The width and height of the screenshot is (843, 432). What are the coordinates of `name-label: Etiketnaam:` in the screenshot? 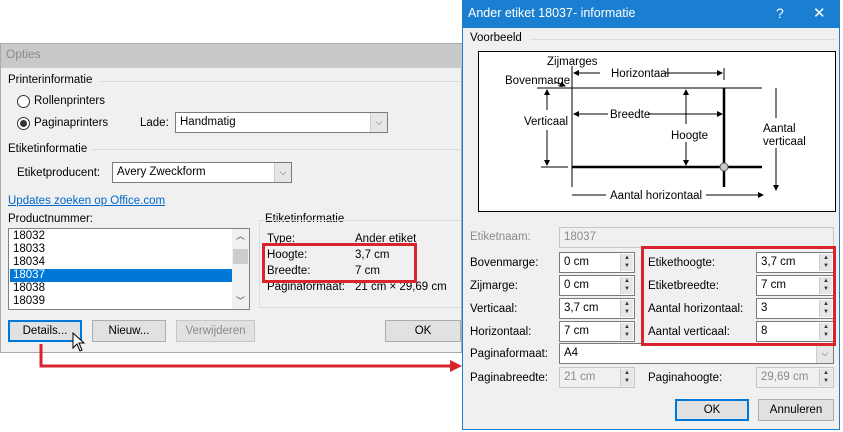 It's located at (500, 237).